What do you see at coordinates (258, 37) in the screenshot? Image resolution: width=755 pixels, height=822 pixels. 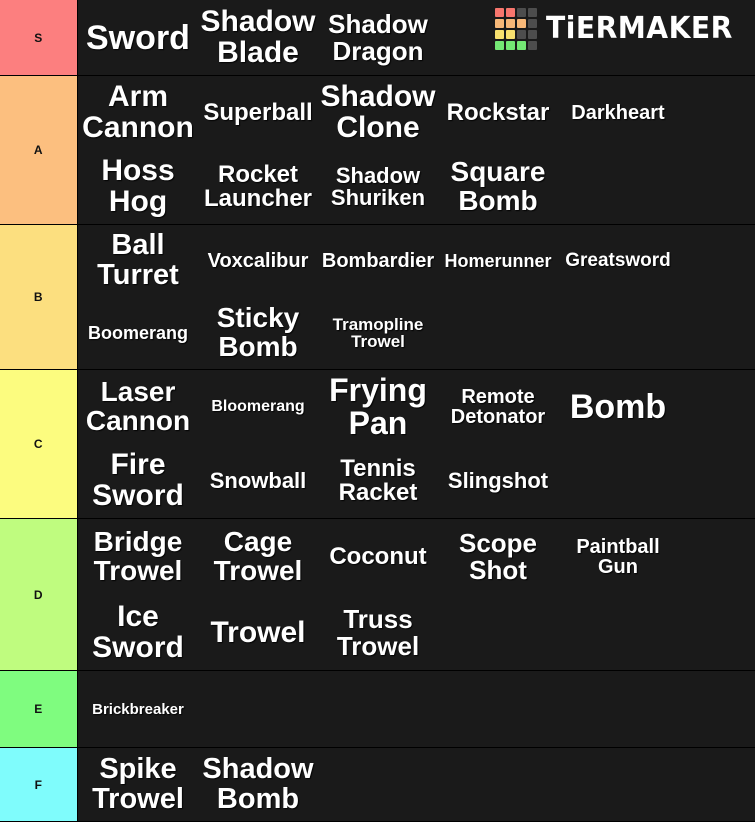 I see `tier-item: Shadow Blade` at bounding box center [258, 37].